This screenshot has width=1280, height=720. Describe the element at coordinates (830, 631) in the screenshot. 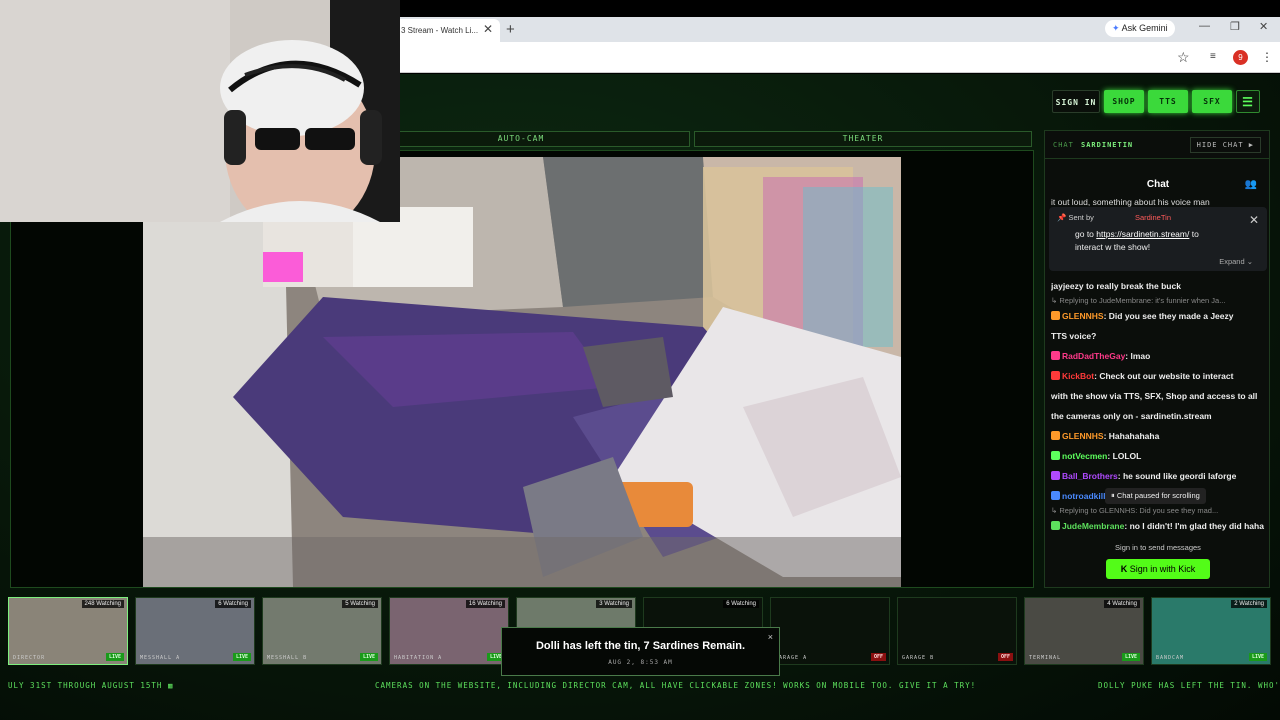

I see `camera-thumbnail: GARAGE A OFF` at that location.